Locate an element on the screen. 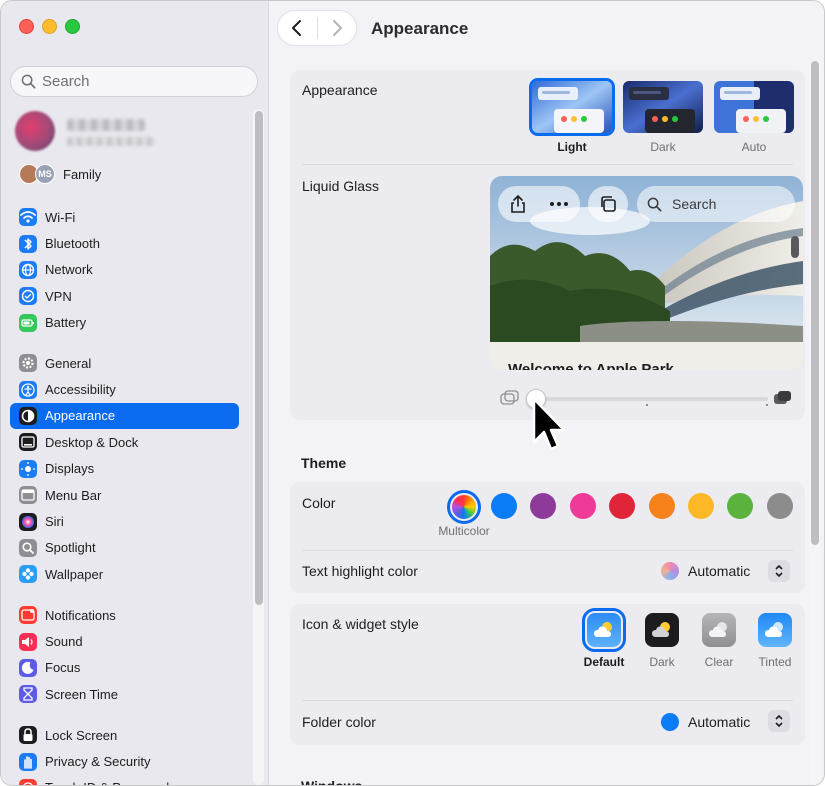  sidebar-item-siri: Siri is located at coordinates (124, 521).